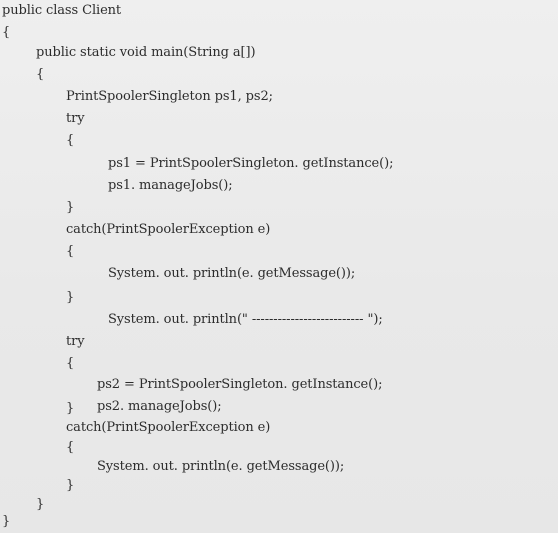 The width and height of the screenshot is (558, 533). Describe the element at coordinates (70, 140) in the screenshot. I see `code-line-try-open-brace: {` at that location.